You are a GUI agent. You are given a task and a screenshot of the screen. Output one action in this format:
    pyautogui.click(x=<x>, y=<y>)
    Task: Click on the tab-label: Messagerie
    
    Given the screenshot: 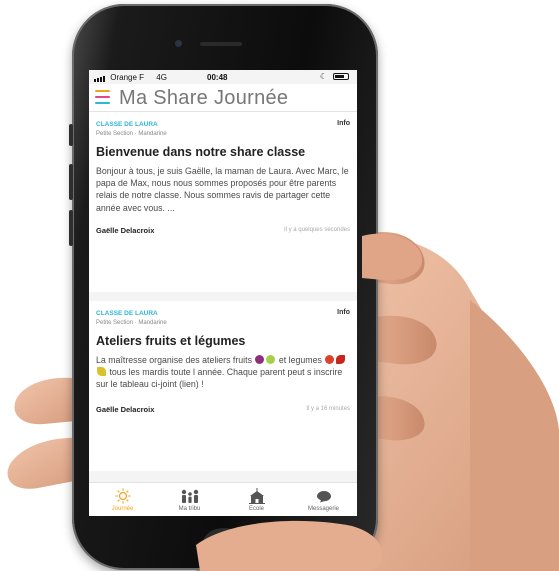 What is the action you would take?
    pyautogui.click(x=323, y=509)
    